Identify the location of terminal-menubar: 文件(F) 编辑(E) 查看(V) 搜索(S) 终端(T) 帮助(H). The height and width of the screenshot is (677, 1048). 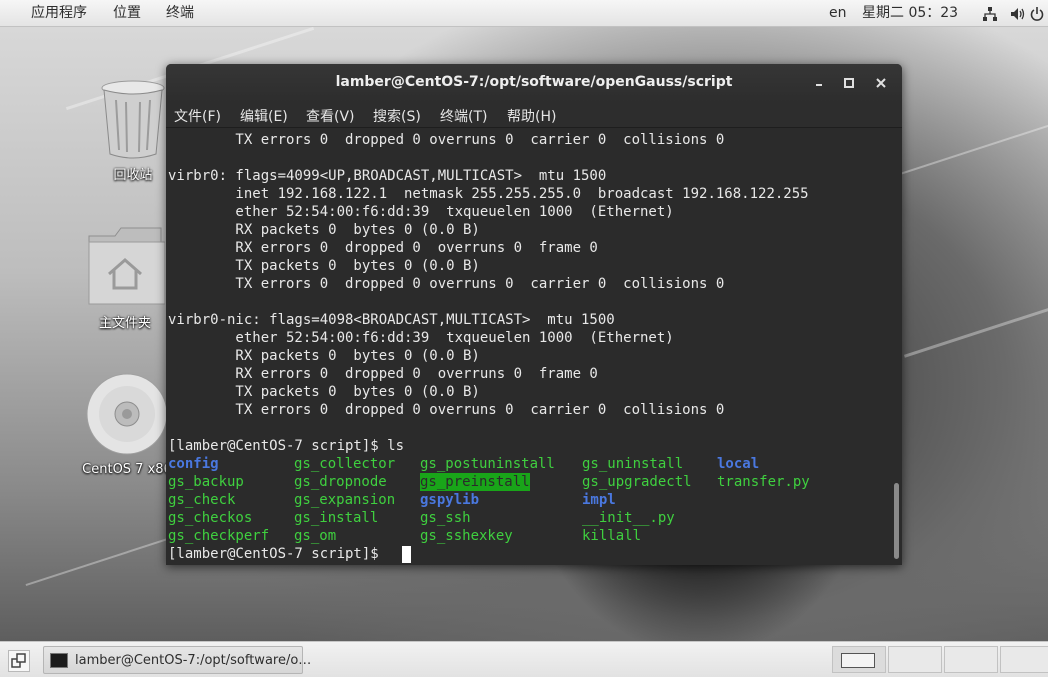
(534, 115).